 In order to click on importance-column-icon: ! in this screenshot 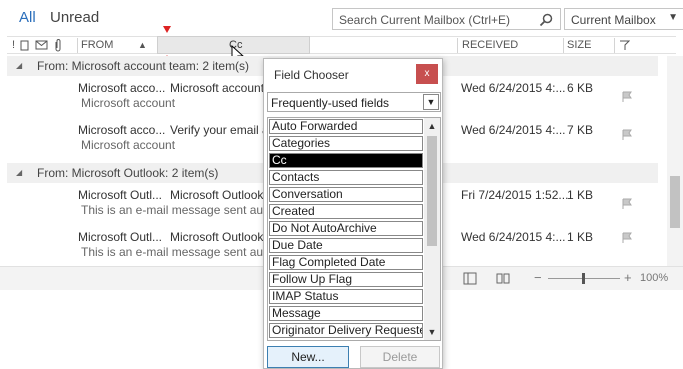, I will do `click(13, 45)`.